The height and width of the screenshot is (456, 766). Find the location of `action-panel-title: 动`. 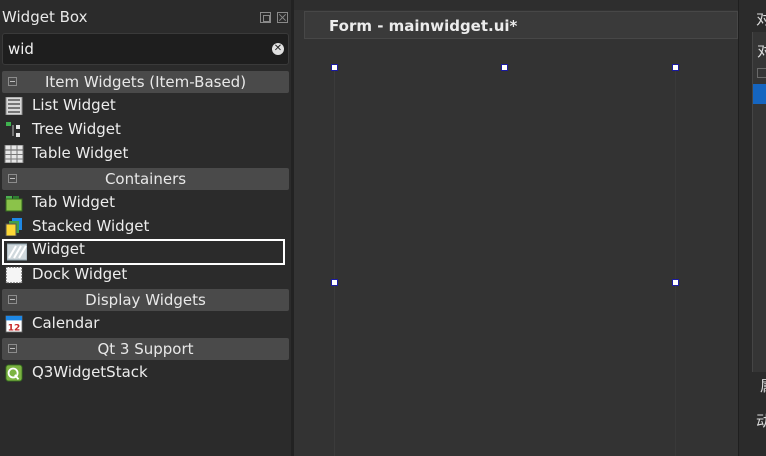

action-panel-title: 动 is located at coordinates (761, 421).